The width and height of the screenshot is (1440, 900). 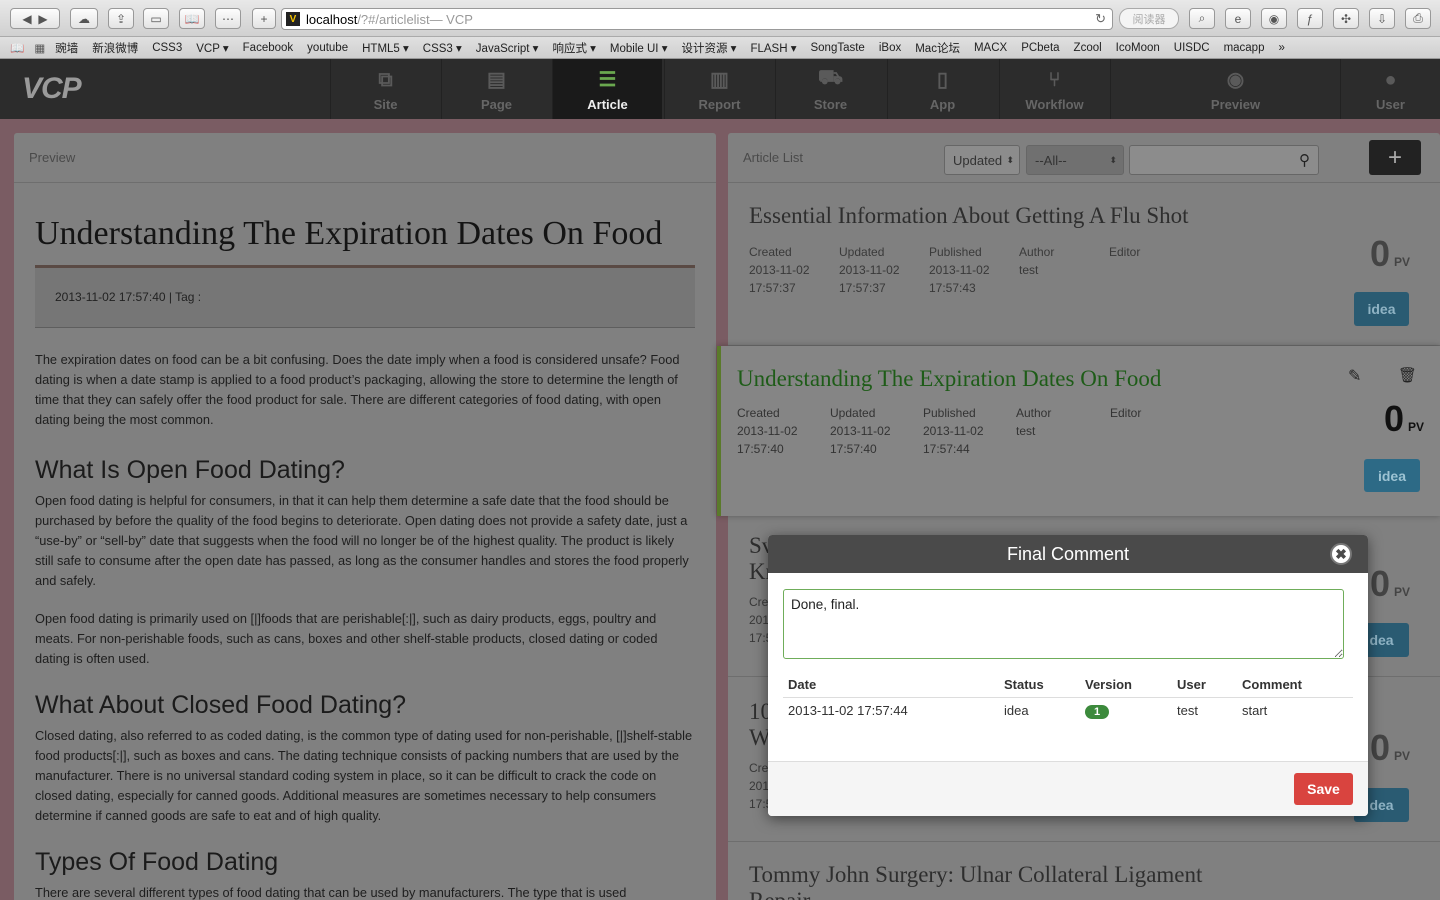 What do you see at coordinates (860, 440) in the screenshot?
I see `updated-value: 2013-11-02 17:57:40` at bounding box center [860, 440].